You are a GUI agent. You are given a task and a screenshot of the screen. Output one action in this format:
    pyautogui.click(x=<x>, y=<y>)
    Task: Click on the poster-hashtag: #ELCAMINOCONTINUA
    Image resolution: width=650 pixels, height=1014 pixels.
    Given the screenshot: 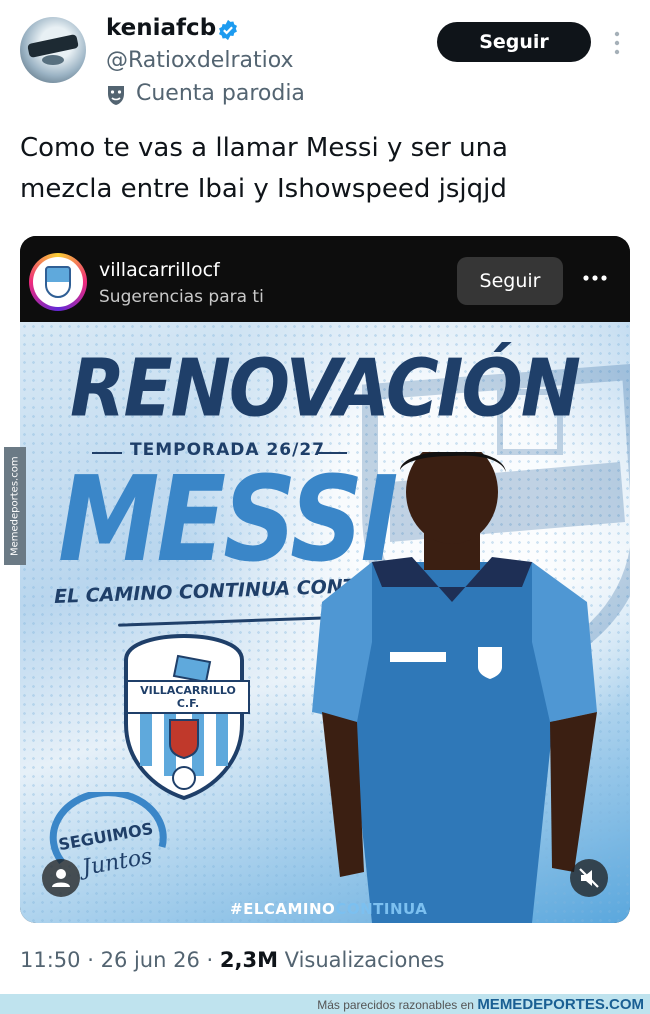 What is the action you would take?
    pyautogui.click(x=328, y=909)
    